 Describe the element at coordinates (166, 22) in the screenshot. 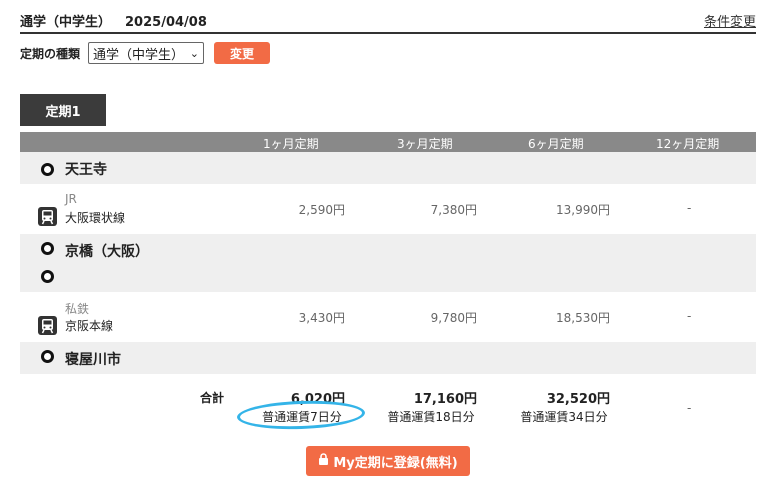

I see `search-date: 2025/04/08` at that location.